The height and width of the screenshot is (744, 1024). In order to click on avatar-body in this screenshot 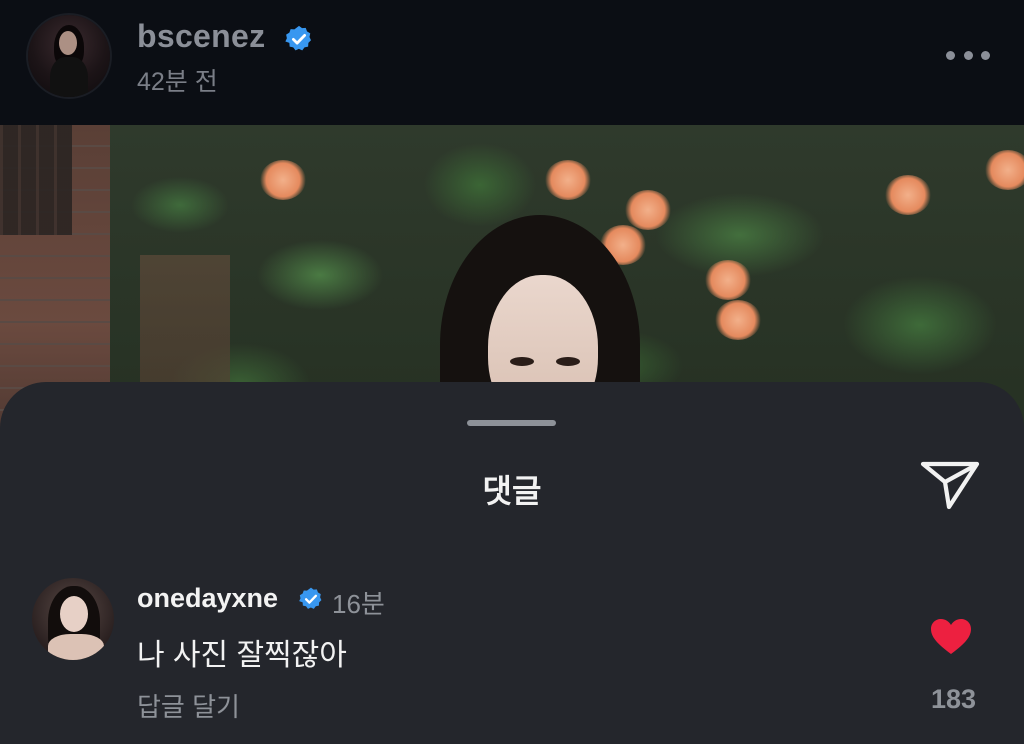, I will do `click(69, 77)`.